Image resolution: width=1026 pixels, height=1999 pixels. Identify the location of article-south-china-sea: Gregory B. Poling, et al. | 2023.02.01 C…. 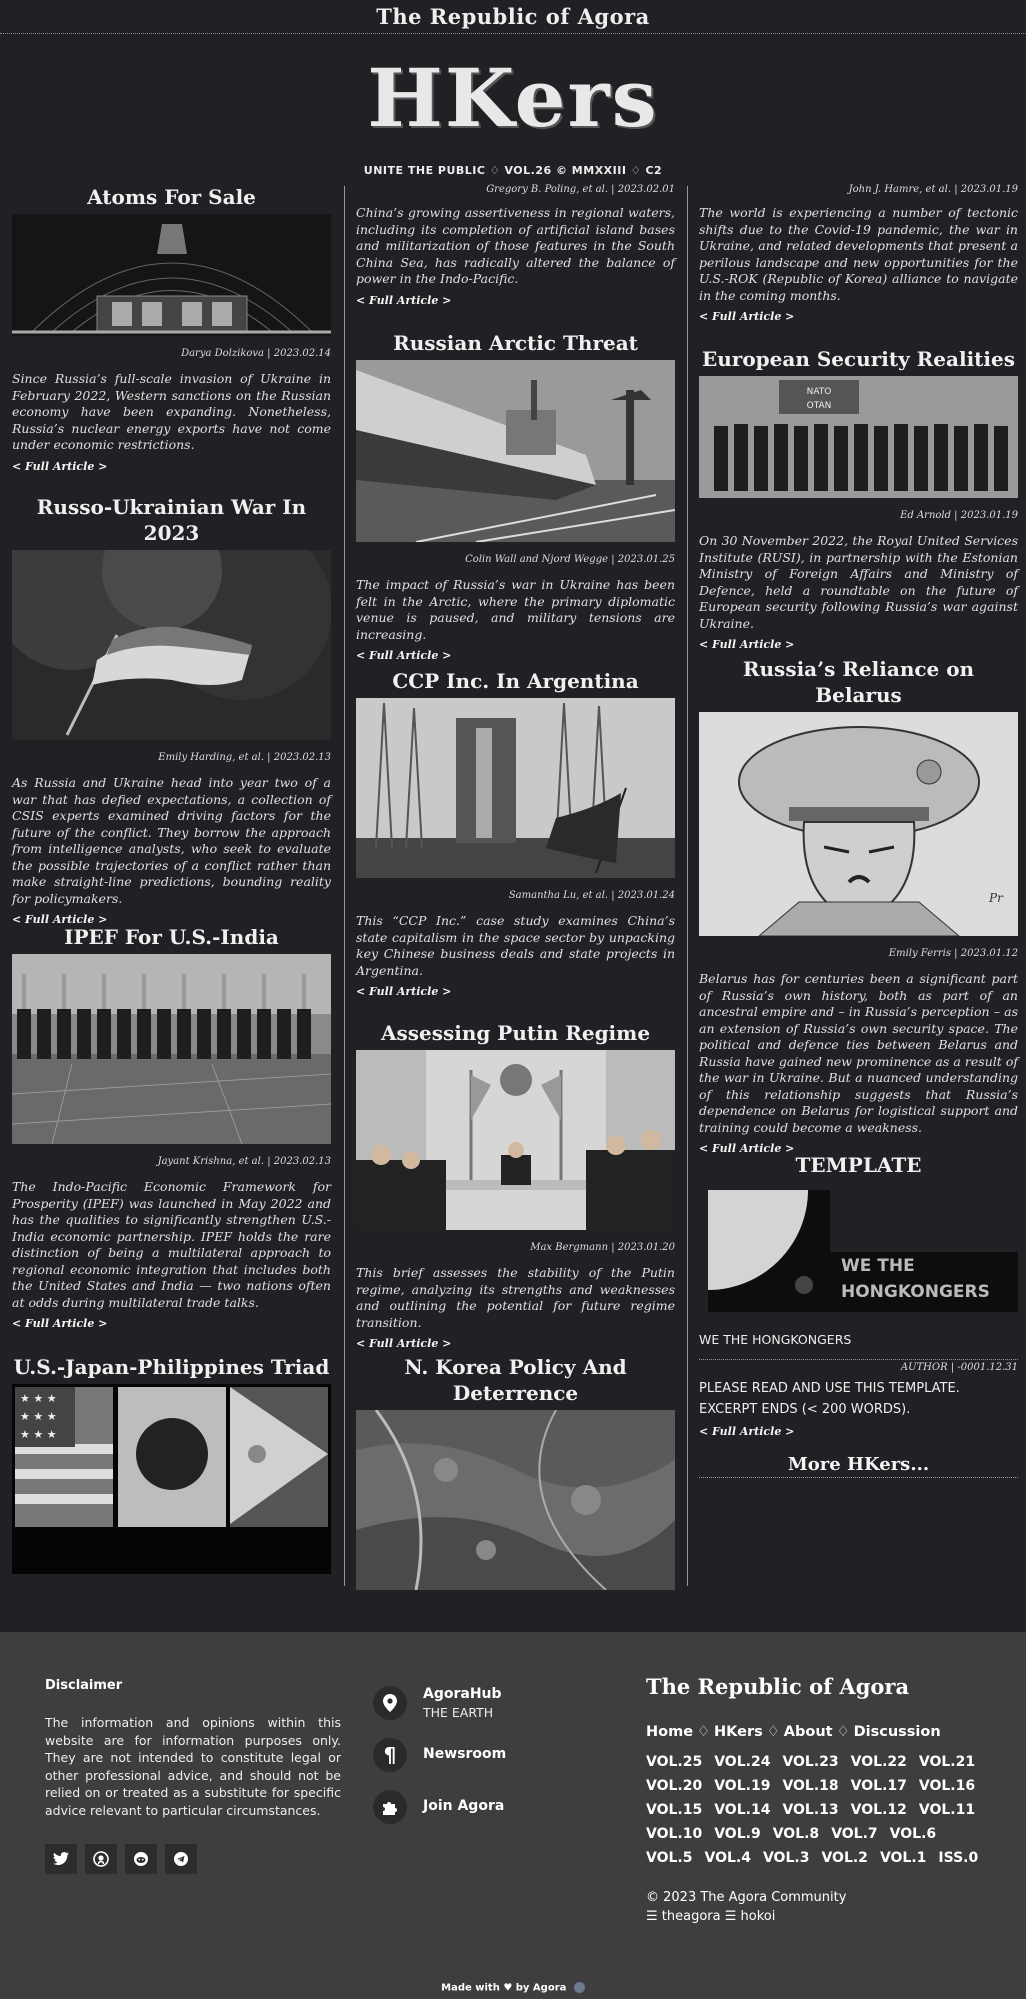
(515, 245).